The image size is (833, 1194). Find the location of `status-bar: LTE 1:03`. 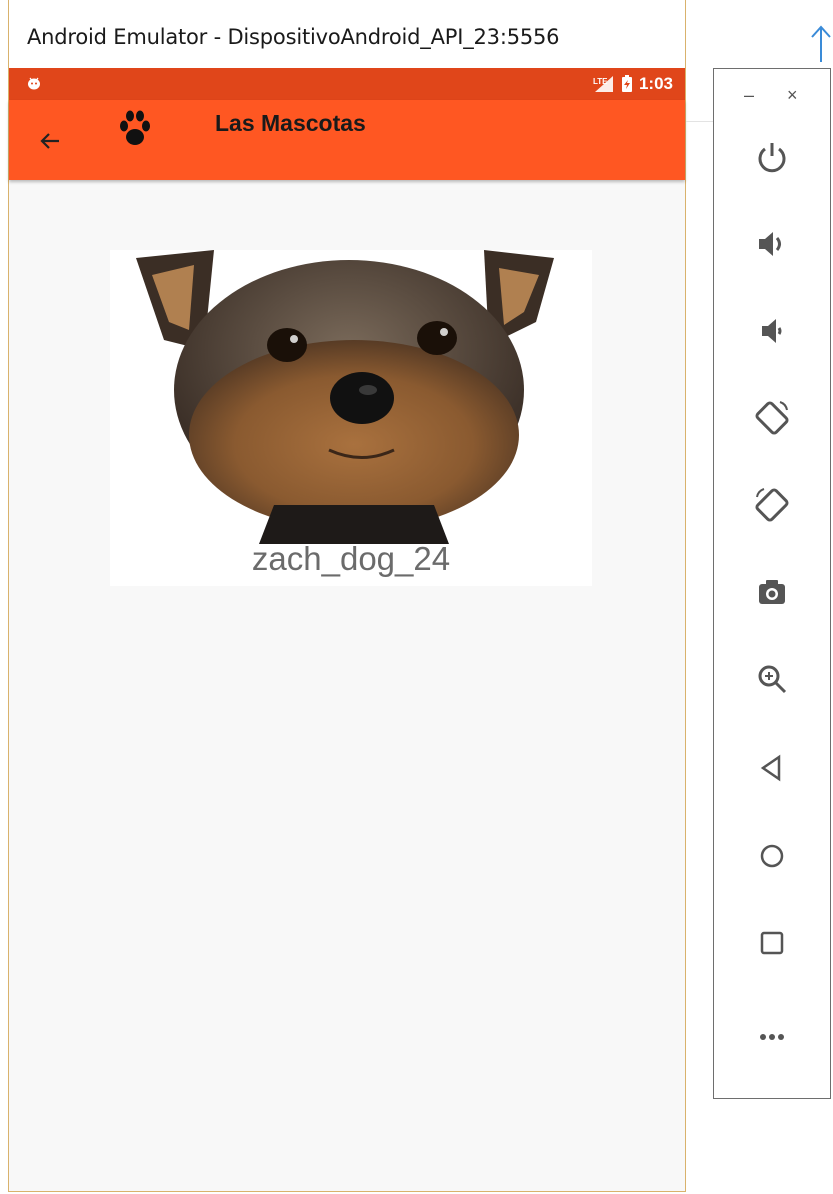

status-bar: LTE 1:03 is located at coordinates (347, 84).